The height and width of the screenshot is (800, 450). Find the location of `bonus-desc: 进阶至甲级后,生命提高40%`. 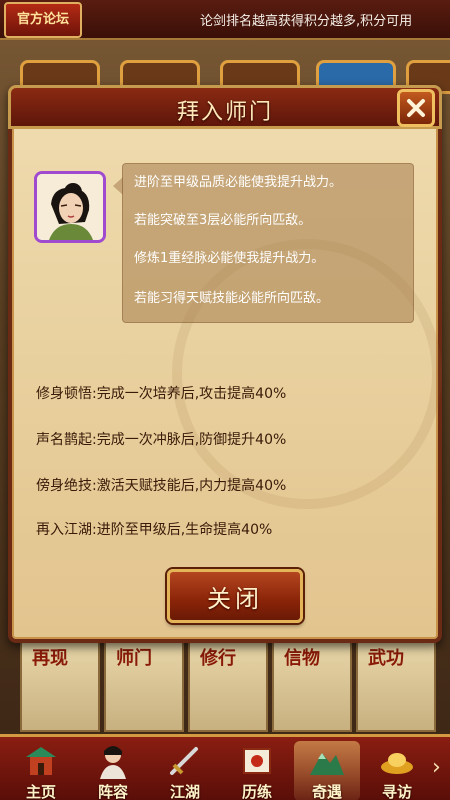

bonus-desc: 进阶至甲级后,生命提高40% is located at coordinates (184, 530).